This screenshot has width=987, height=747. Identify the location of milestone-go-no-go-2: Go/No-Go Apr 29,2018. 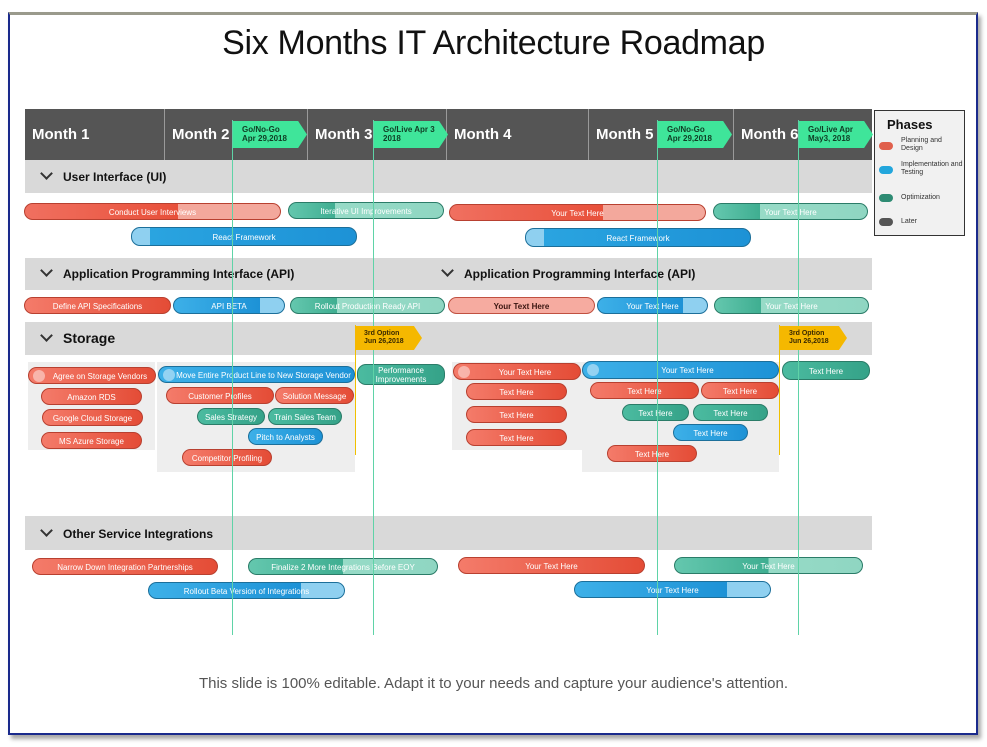
(695, 134).